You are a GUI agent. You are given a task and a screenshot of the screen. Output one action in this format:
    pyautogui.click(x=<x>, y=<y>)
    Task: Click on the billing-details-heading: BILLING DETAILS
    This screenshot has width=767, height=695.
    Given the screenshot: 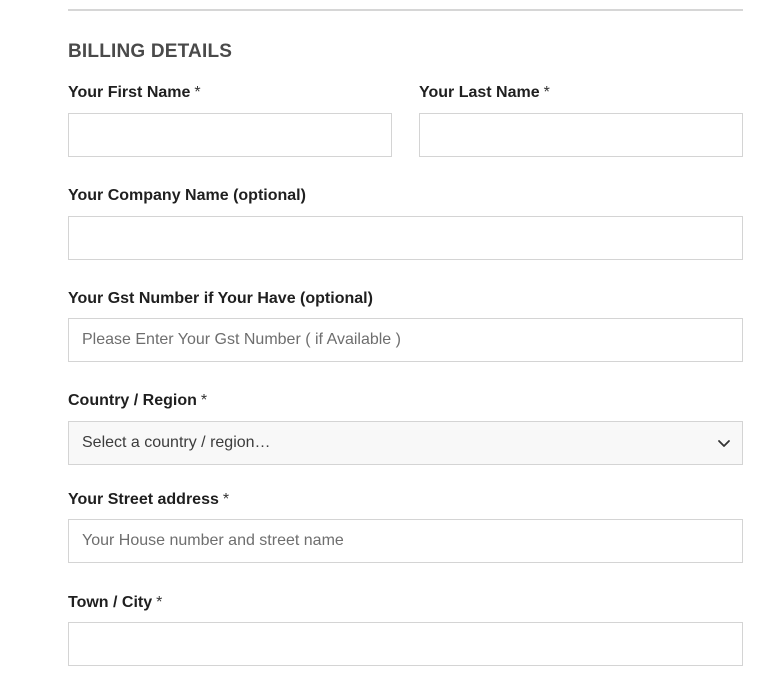 What is the action you would take?
    pyautogui.click(x=150, y=51)
    